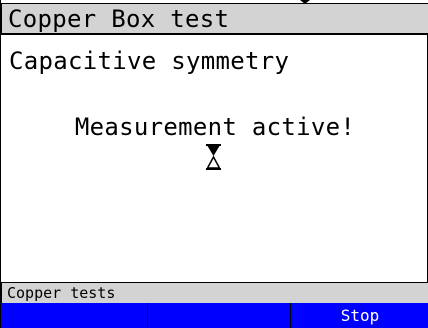  I want to click on softkey-bar: Stop, so click(214, 315).